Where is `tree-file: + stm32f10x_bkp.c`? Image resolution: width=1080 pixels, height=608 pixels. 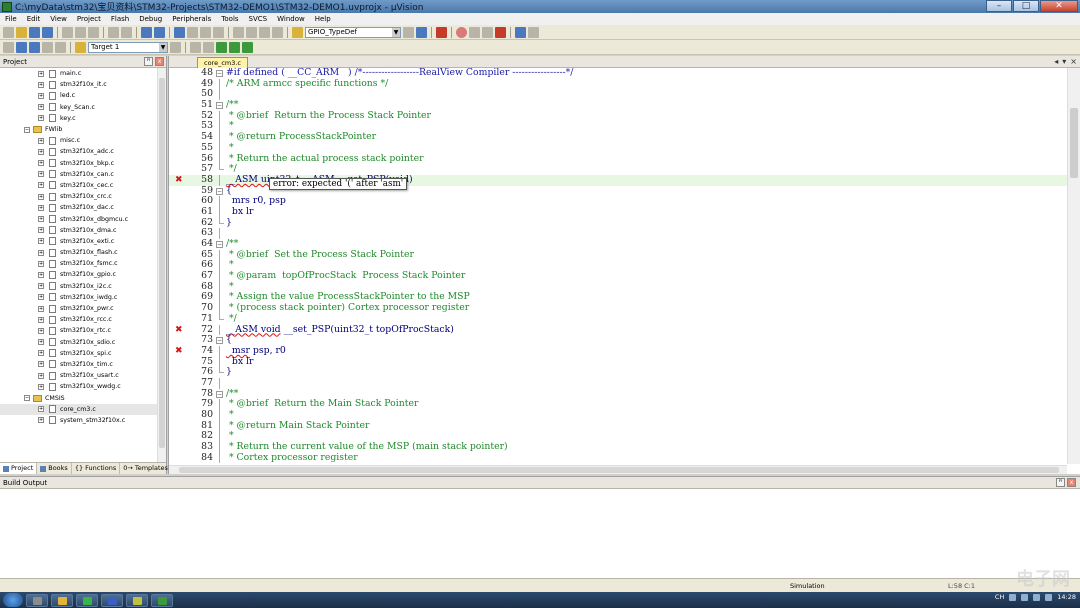
tree-file: + stm32f10x_bkp.c is located at coordinates (78, 163).